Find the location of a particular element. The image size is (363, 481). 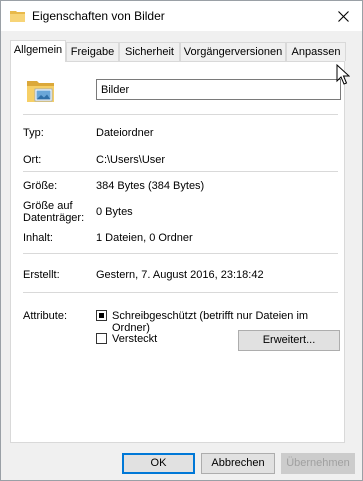

size-label: Größe: is located at coordinates (40, 186).